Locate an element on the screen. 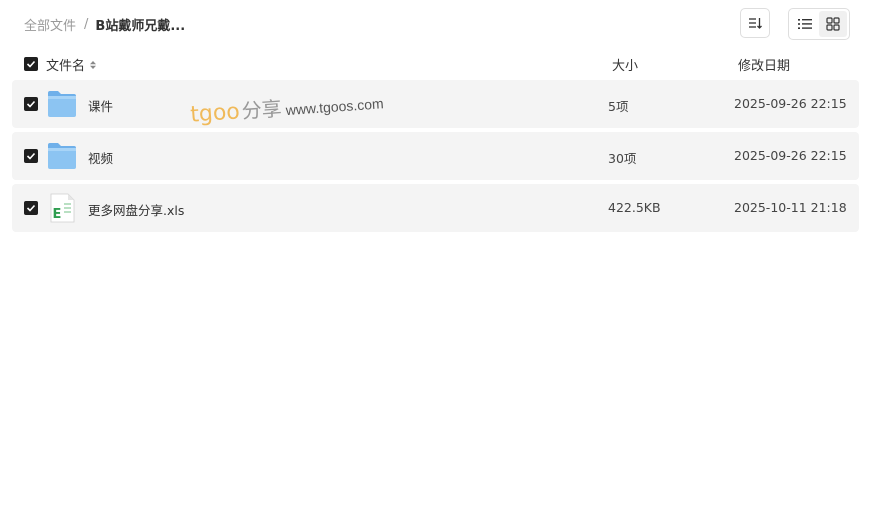  header-name: 文件名 is located at coordinates (71, 64).